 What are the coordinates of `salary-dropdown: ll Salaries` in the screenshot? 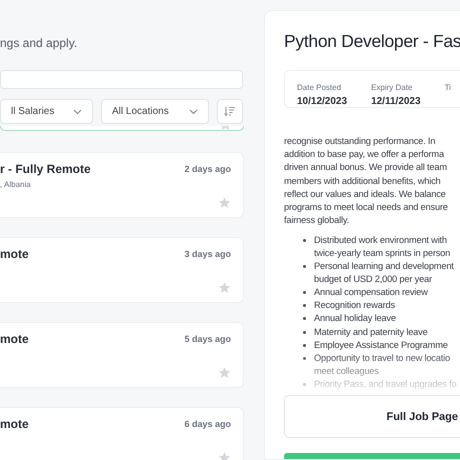 It's located at (46, 111).